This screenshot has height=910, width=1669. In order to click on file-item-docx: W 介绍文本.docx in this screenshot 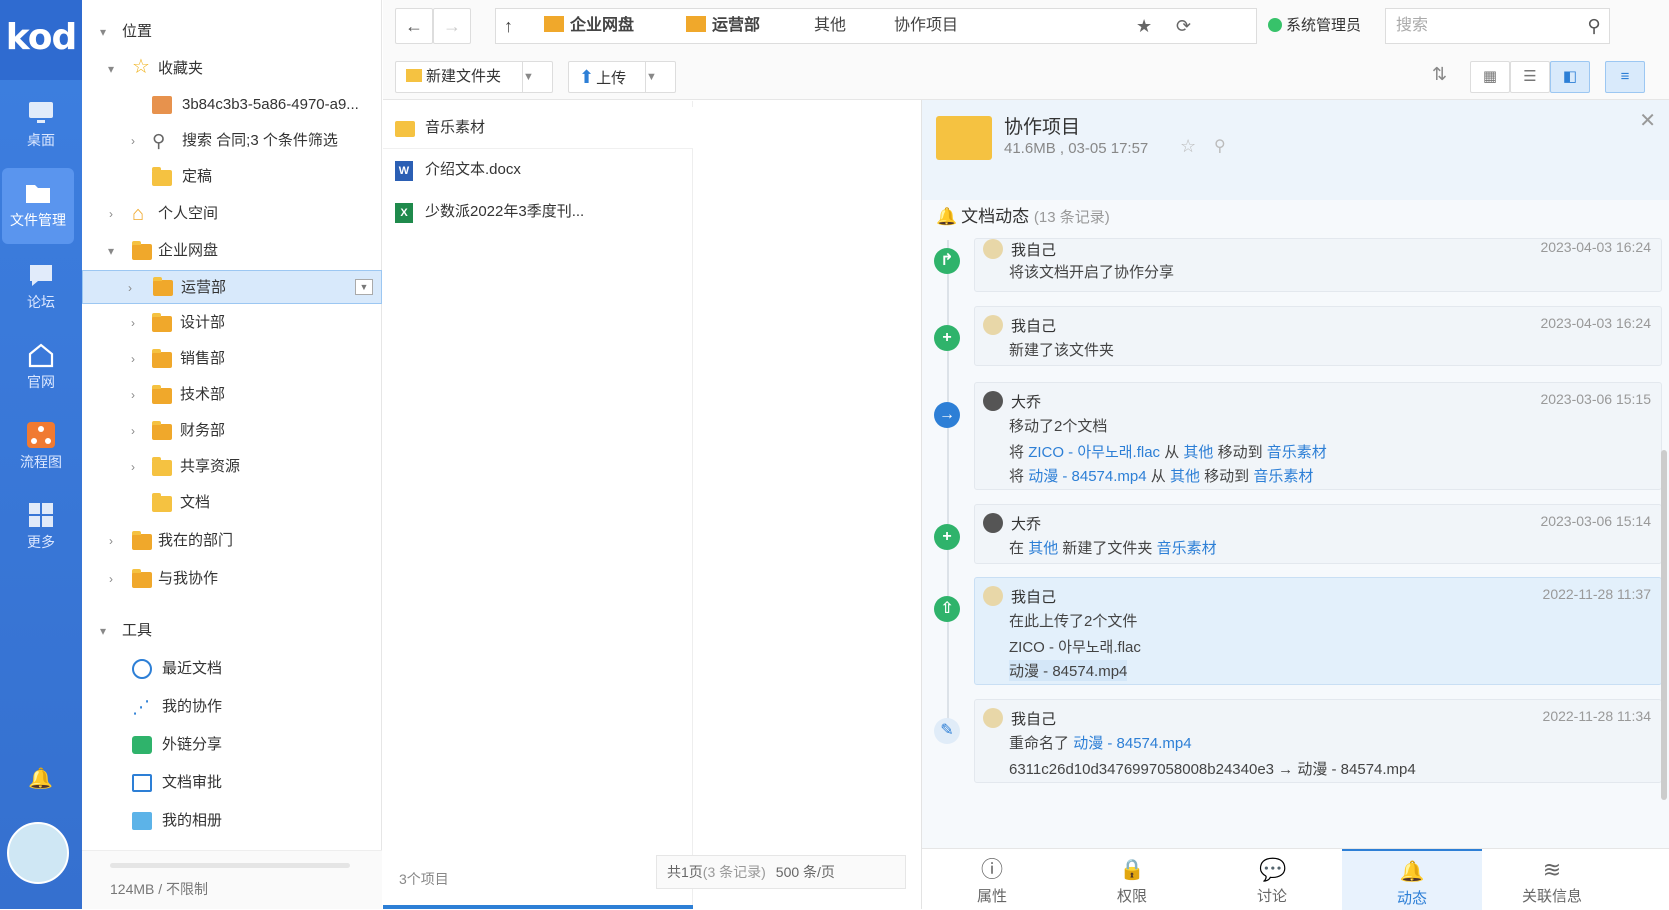, I will do `click(538, 170)`.